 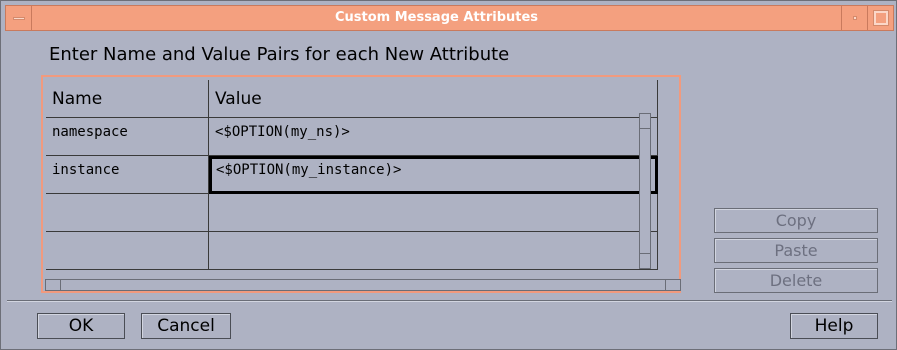 What do you see at coordinates (433, 137) in the screenshot?
I see `table-cell-value: <$OPTION(my_ns)>` at bounding box center [433, 137].